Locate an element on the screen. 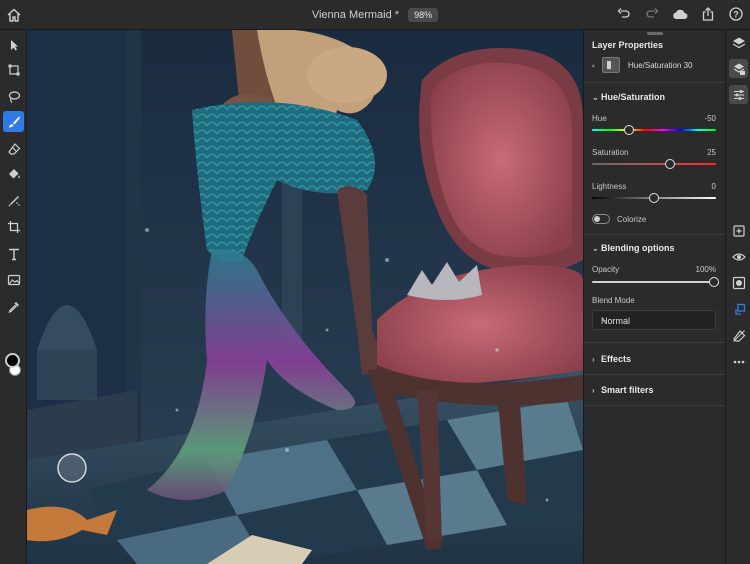  cloud-icon is located at coordinates (680, 14).